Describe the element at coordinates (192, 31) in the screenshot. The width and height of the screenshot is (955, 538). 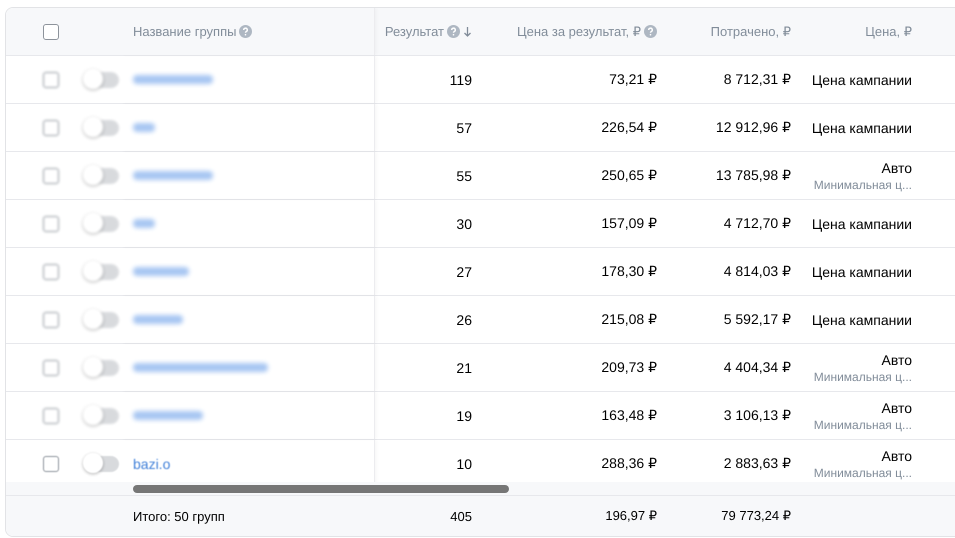
I see `column-header: Название группы` at that location.